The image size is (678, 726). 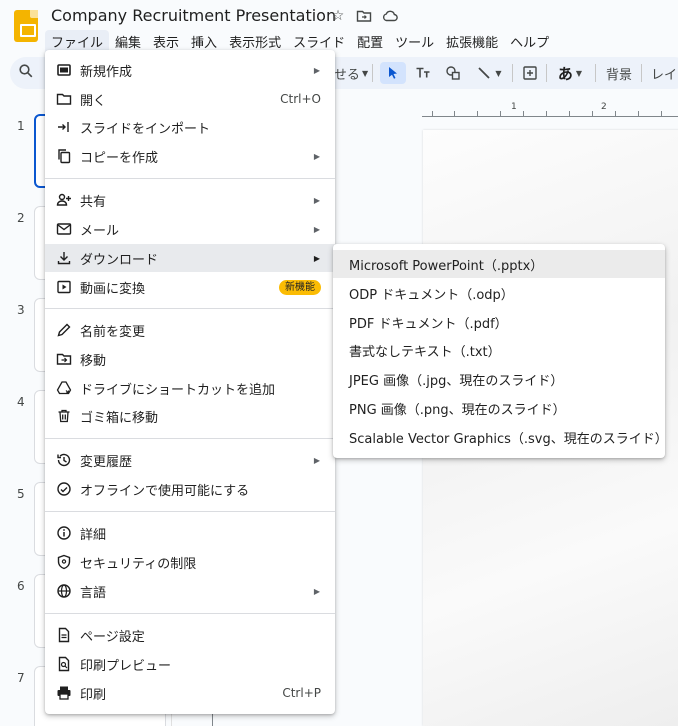 What do you see at coordinates (301, 693) in the screenshot?
I see `shortcut-label: Ctrl+P` at bounding box center [301, 693].